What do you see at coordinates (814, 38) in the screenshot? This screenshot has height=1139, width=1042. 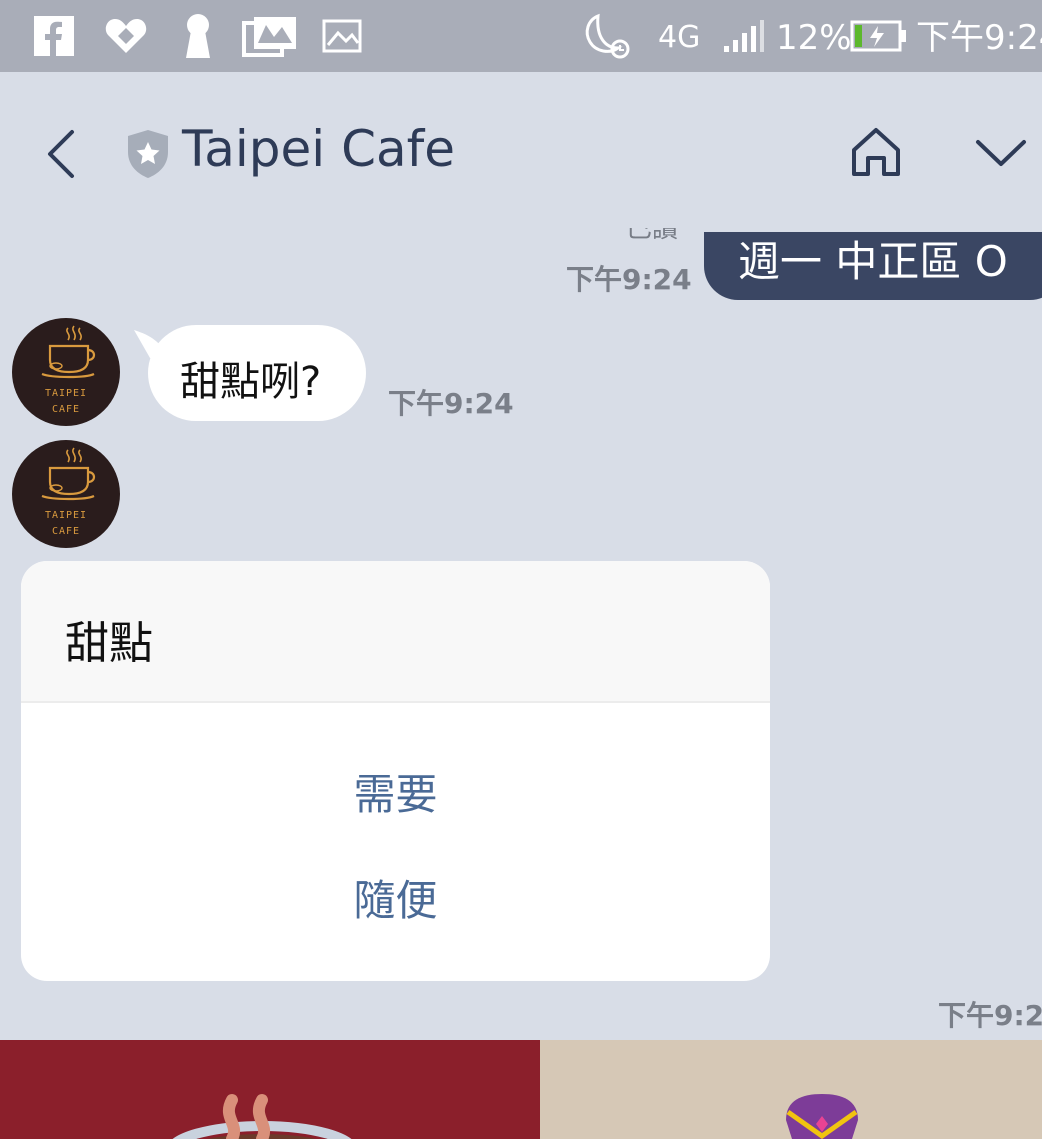 I see `battery-percent: 12%` at bounding box center [814, 38].